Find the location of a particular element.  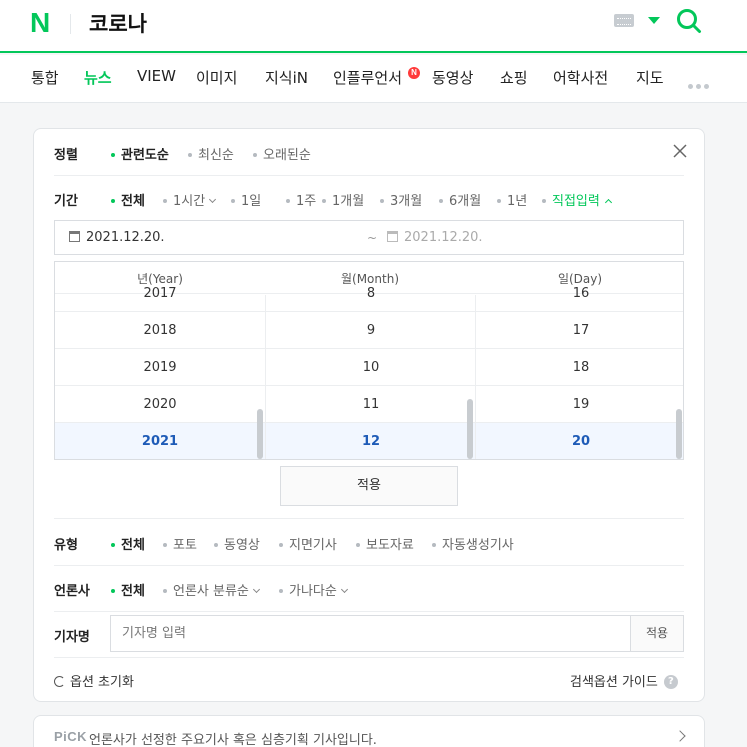

type-option-all: 전체 is located at coordinates (128, 543).